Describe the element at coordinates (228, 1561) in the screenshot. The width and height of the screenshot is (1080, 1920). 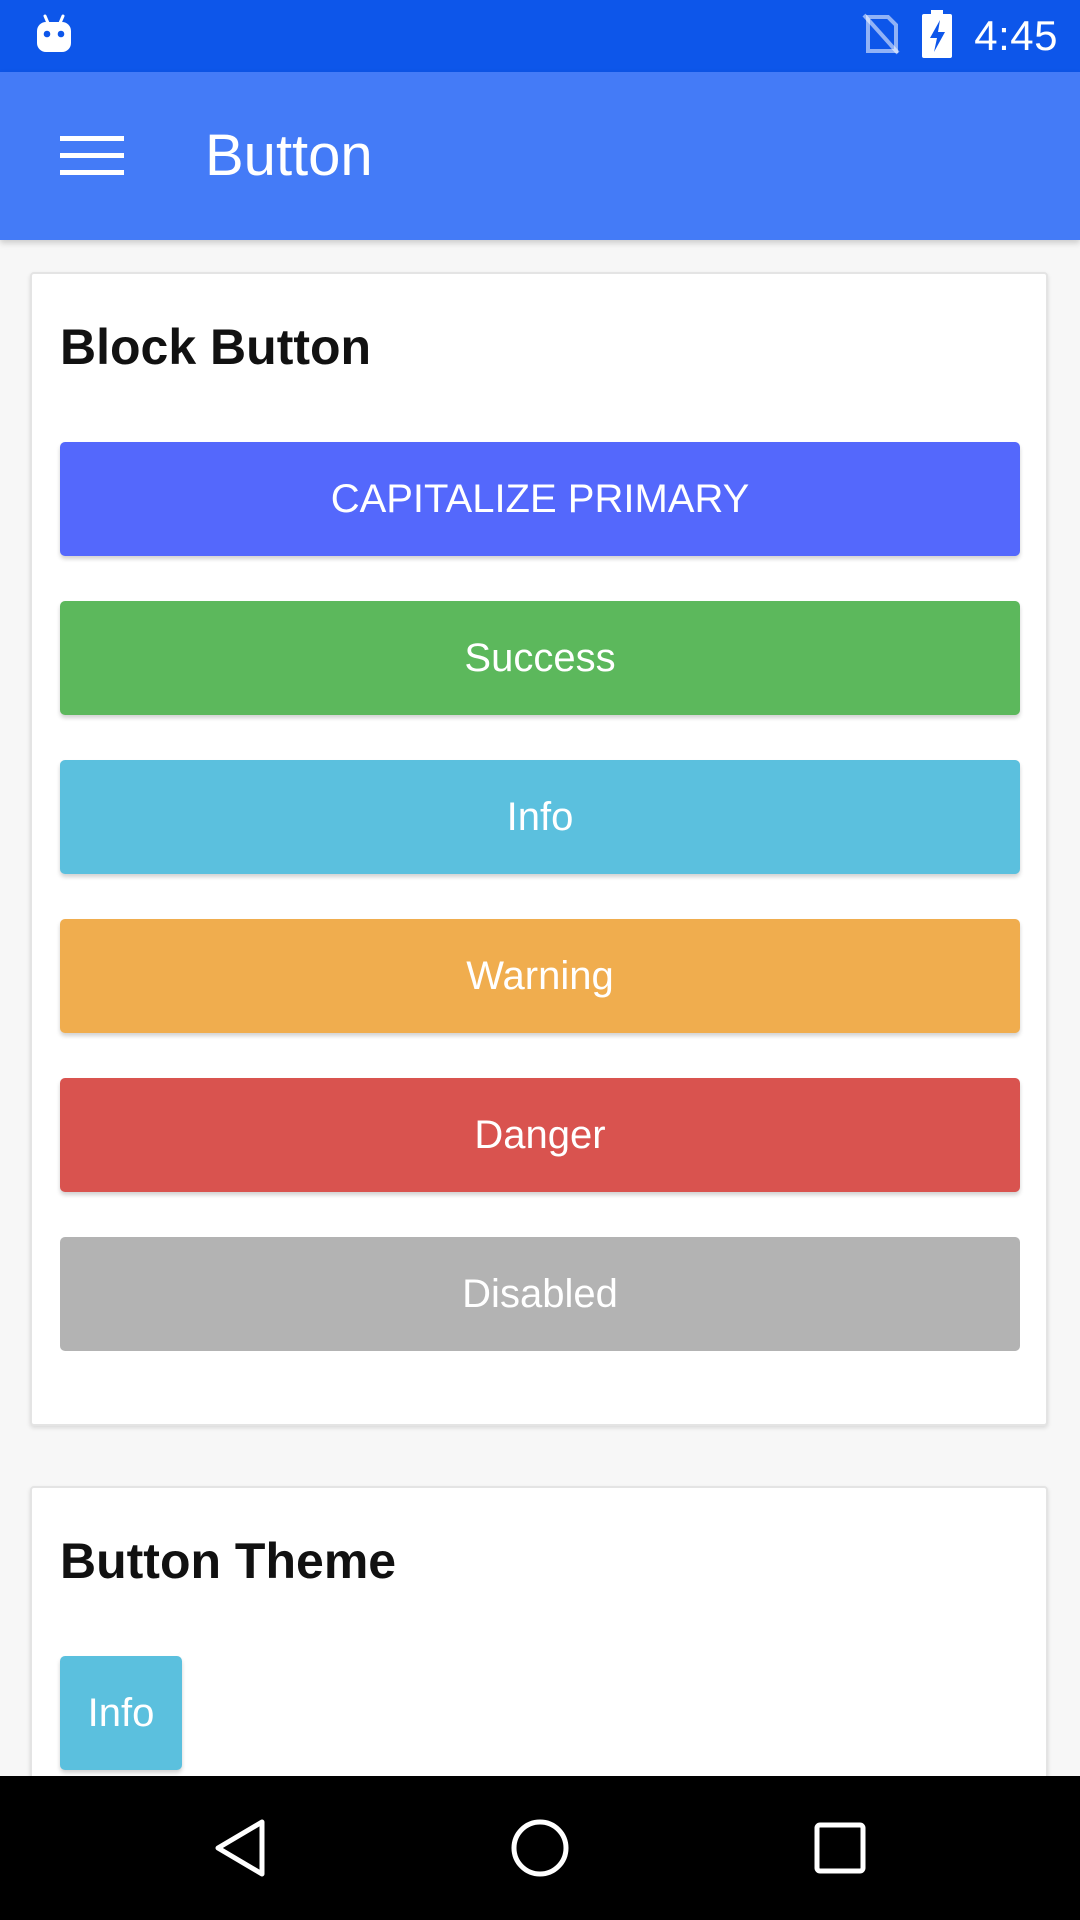
I see `card-title: Button Theme` at that location.